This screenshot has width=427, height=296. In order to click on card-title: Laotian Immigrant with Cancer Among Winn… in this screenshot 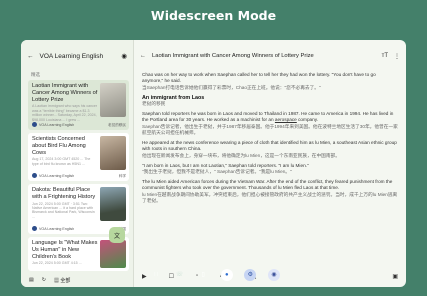, I will do `click(65, 93)`.